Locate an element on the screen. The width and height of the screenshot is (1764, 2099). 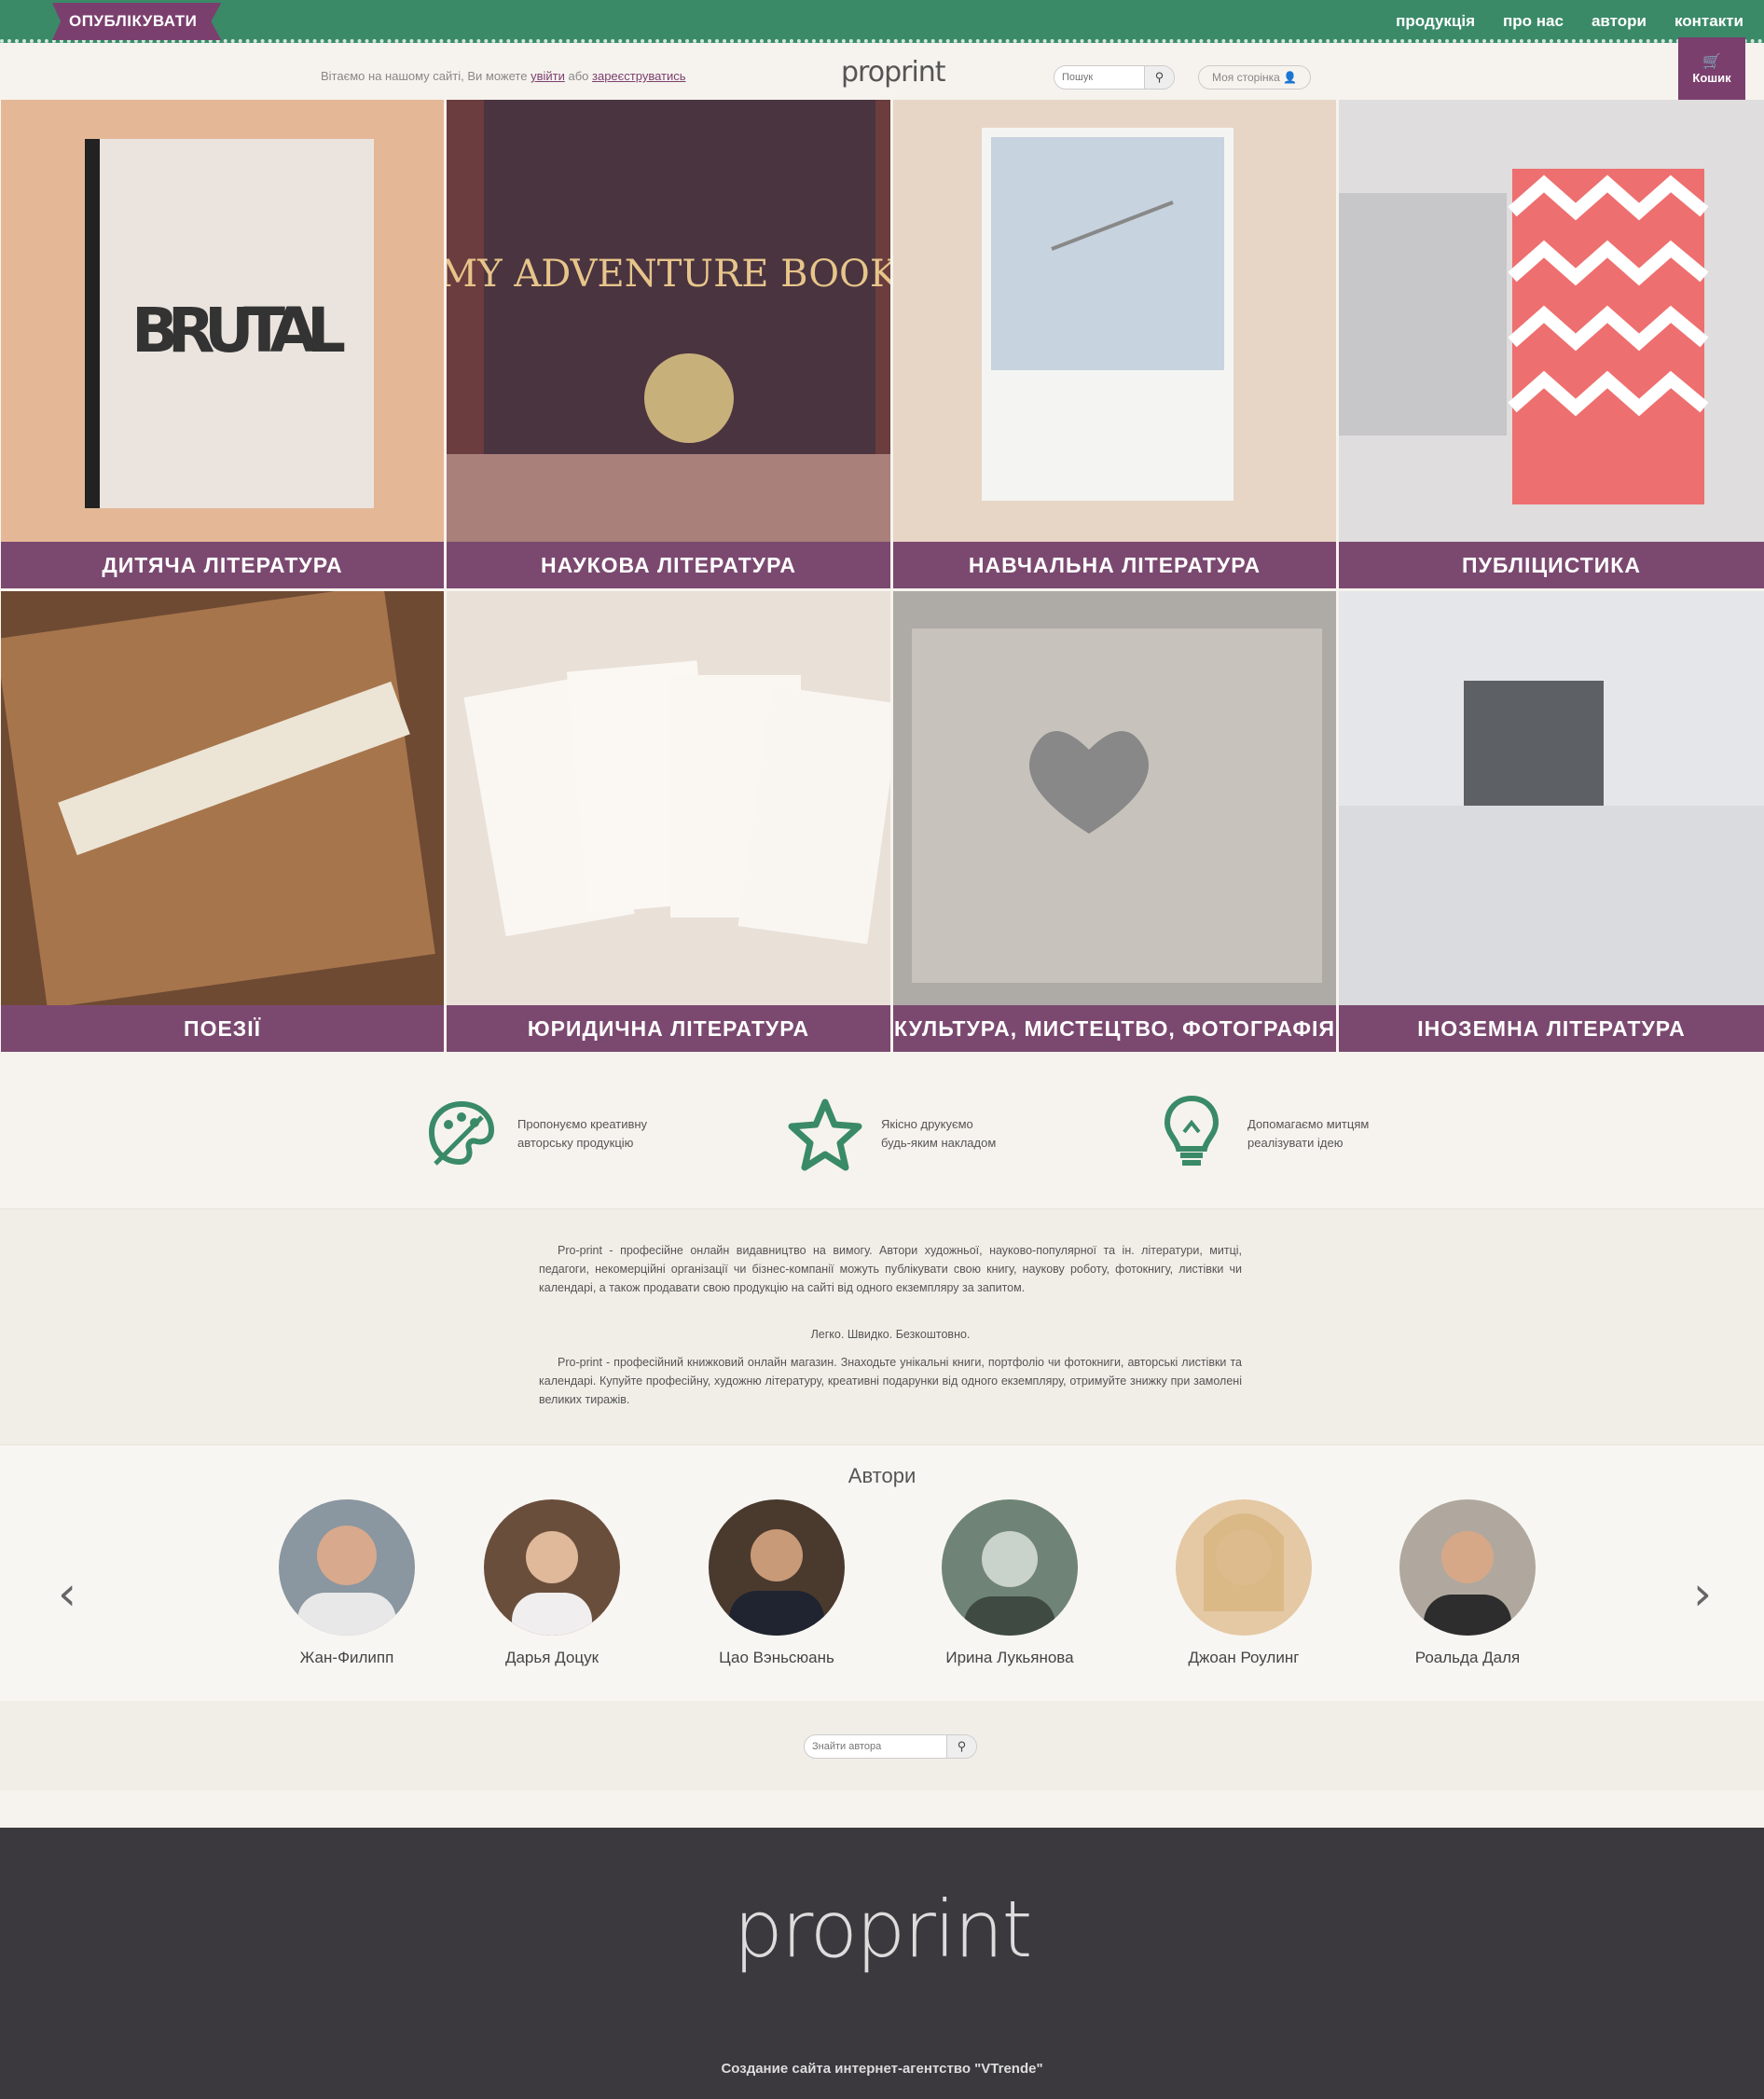
author-search-section: ⚲ is located at coordinates (882, 1746).